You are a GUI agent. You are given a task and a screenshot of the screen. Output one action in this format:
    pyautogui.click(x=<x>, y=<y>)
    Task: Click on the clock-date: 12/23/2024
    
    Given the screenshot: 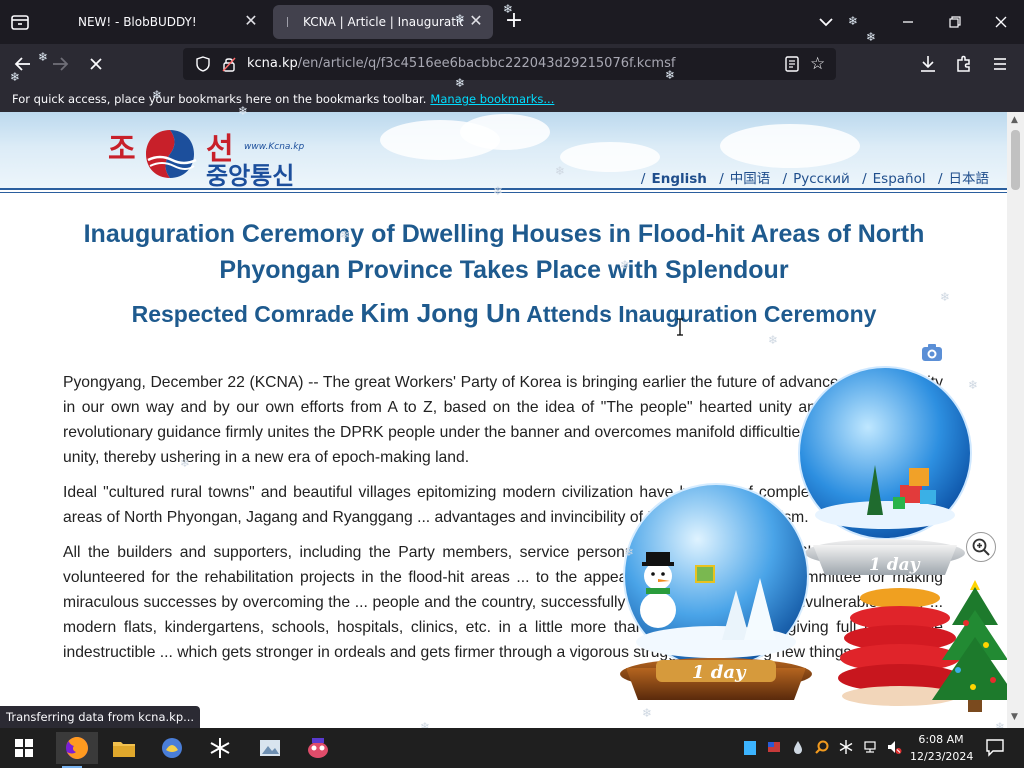 What is the action you would take?
    pyautogui.click(x=942, y=756)
    